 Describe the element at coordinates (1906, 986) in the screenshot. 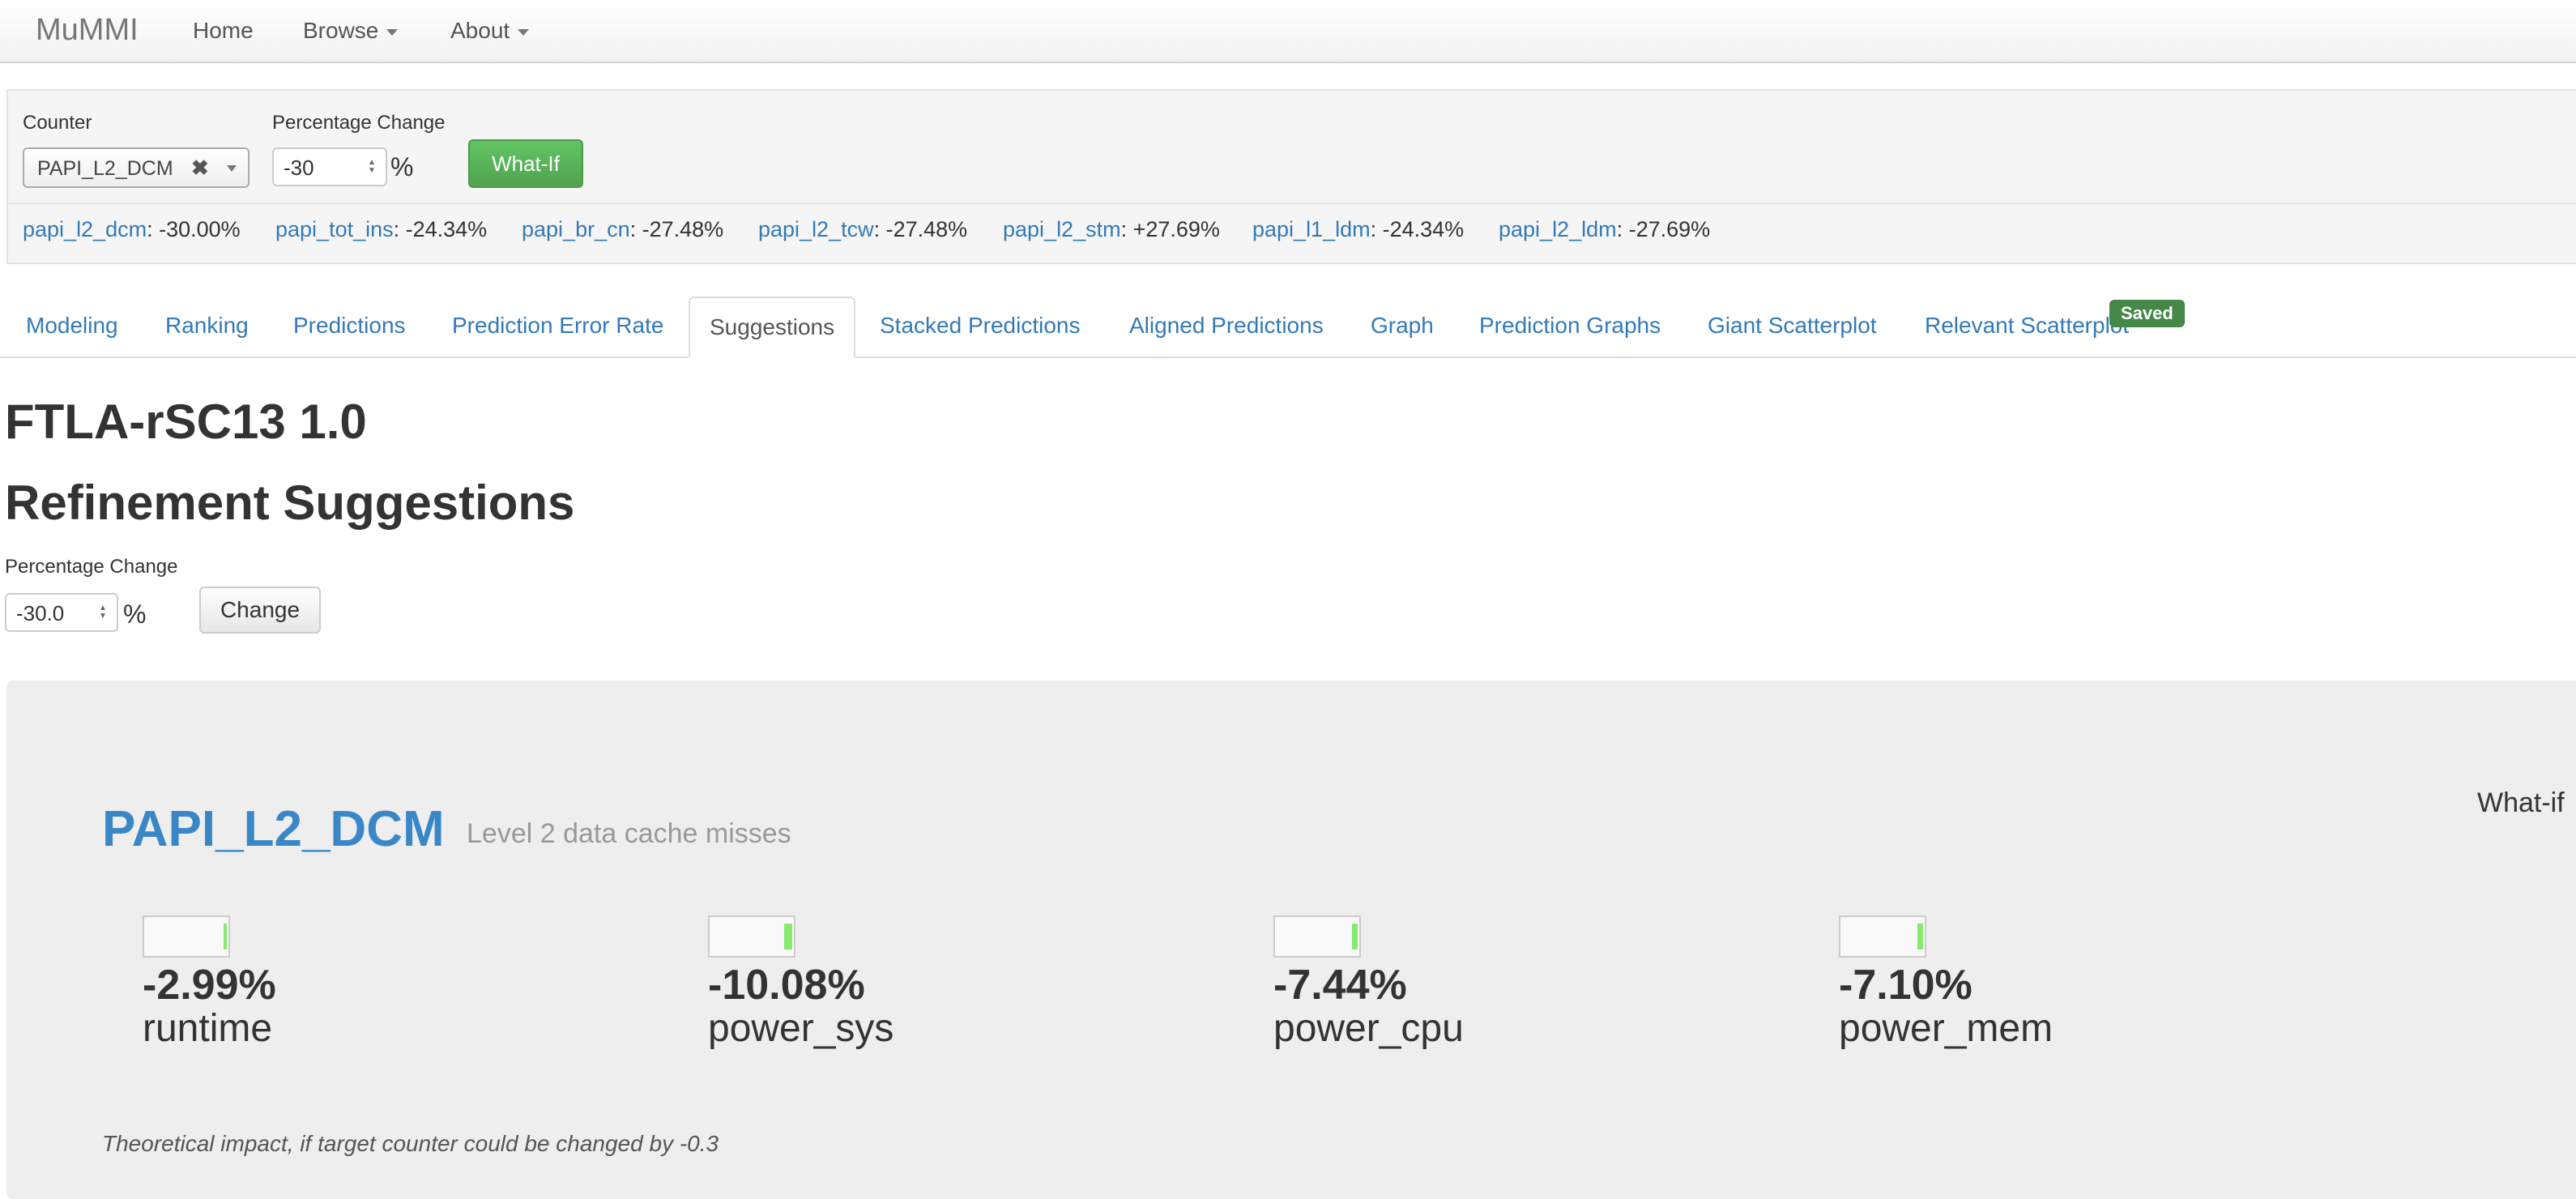

I see `metric-value: -7.10%` at that location.